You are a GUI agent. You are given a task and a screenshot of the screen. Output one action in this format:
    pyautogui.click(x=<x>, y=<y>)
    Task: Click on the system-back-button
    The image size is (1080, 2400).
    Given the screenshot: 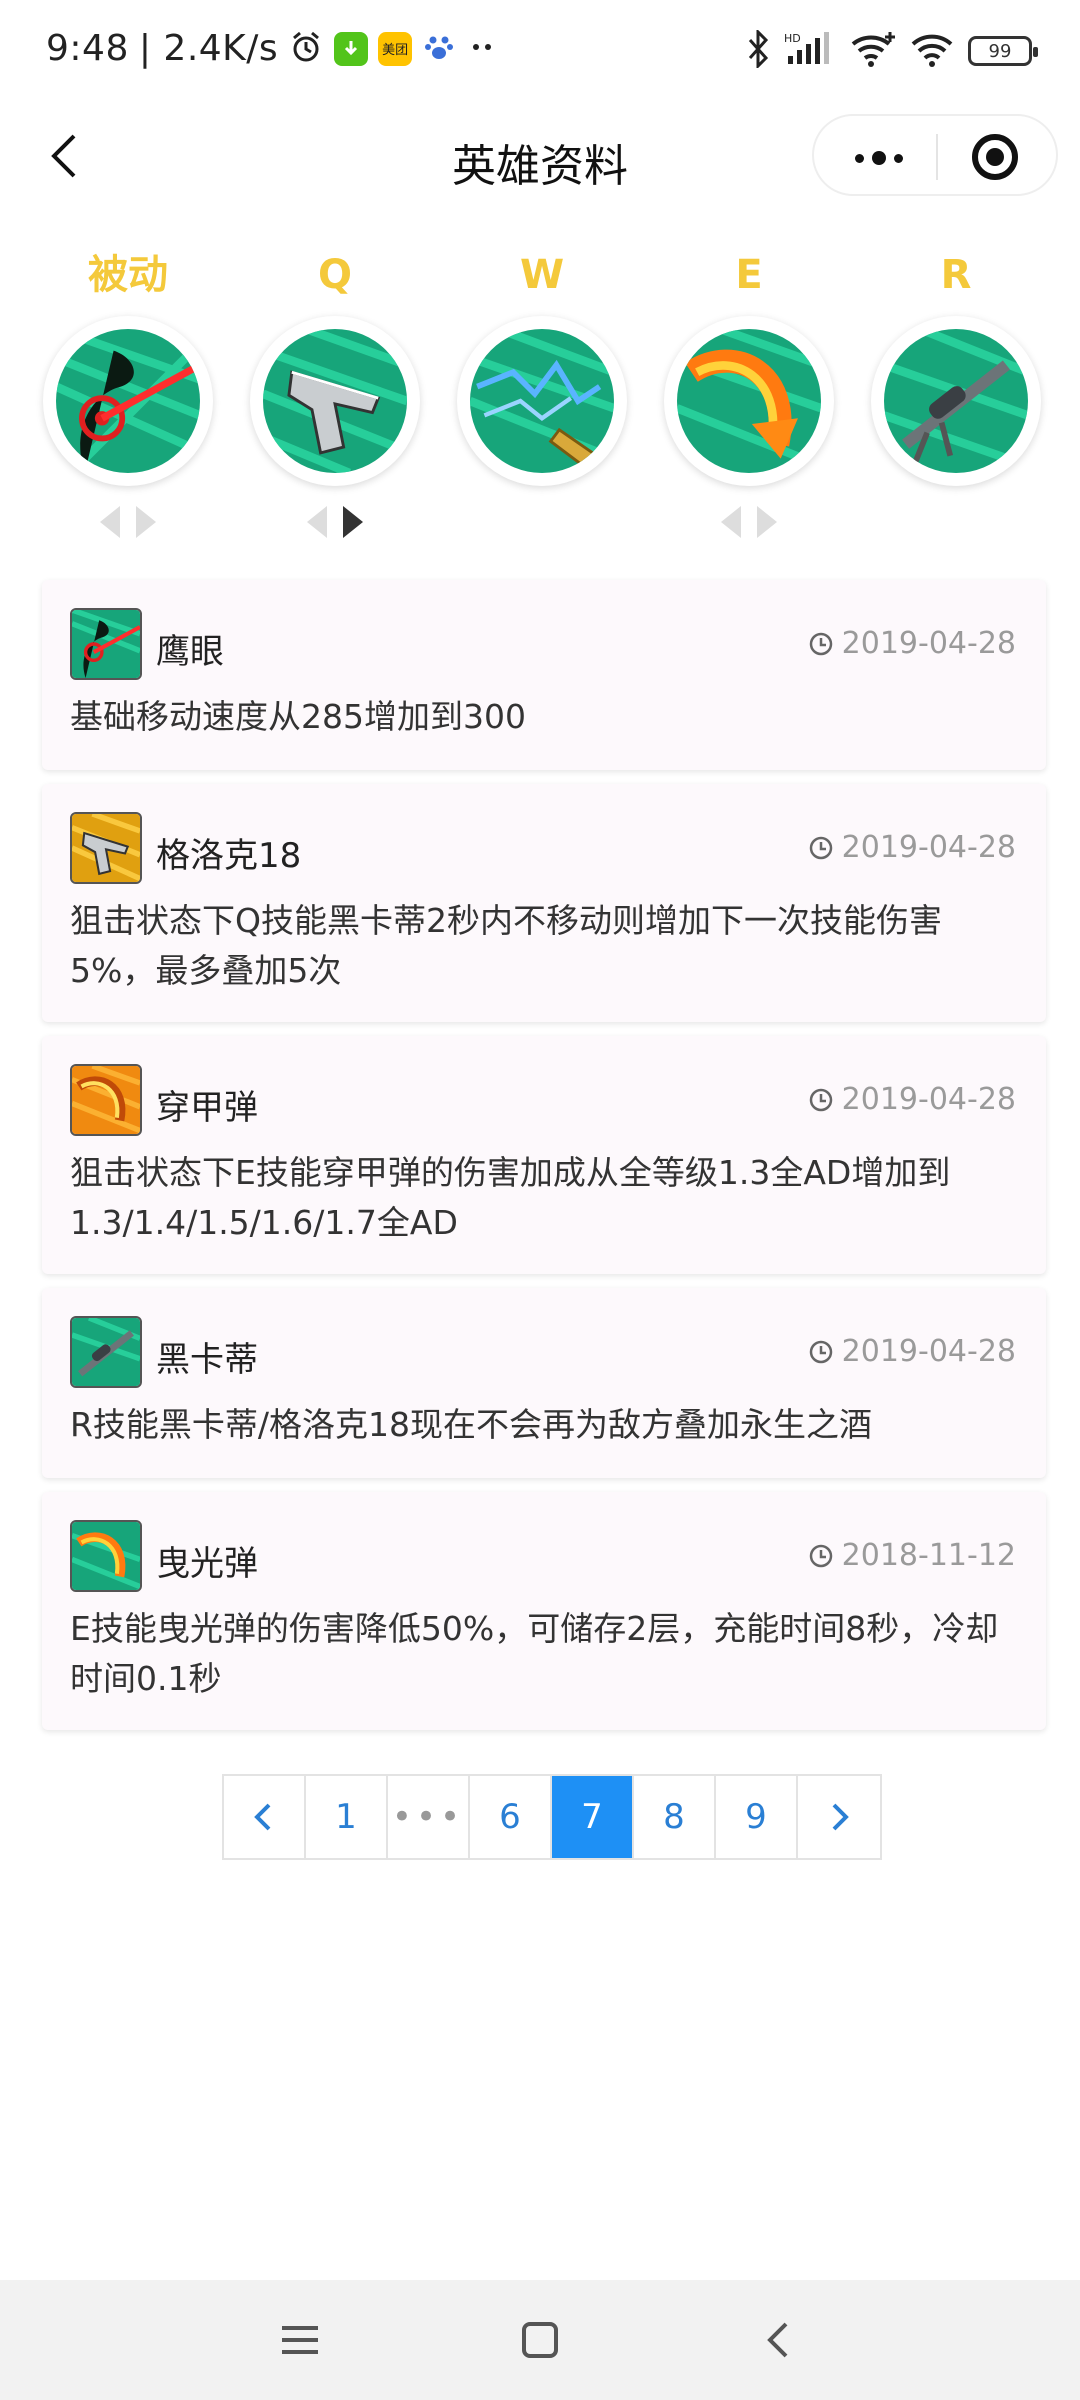 What is the action you would take?
    pyautogui.click(x=780, y=2340)
    